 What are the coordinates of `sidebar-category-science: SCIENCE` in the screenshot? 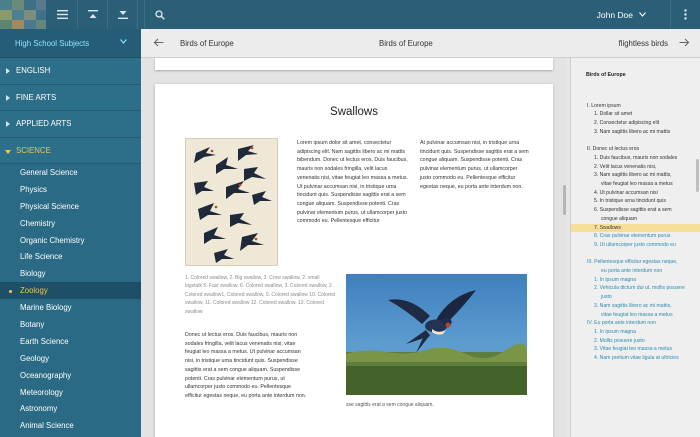 It's located at (70, 150).